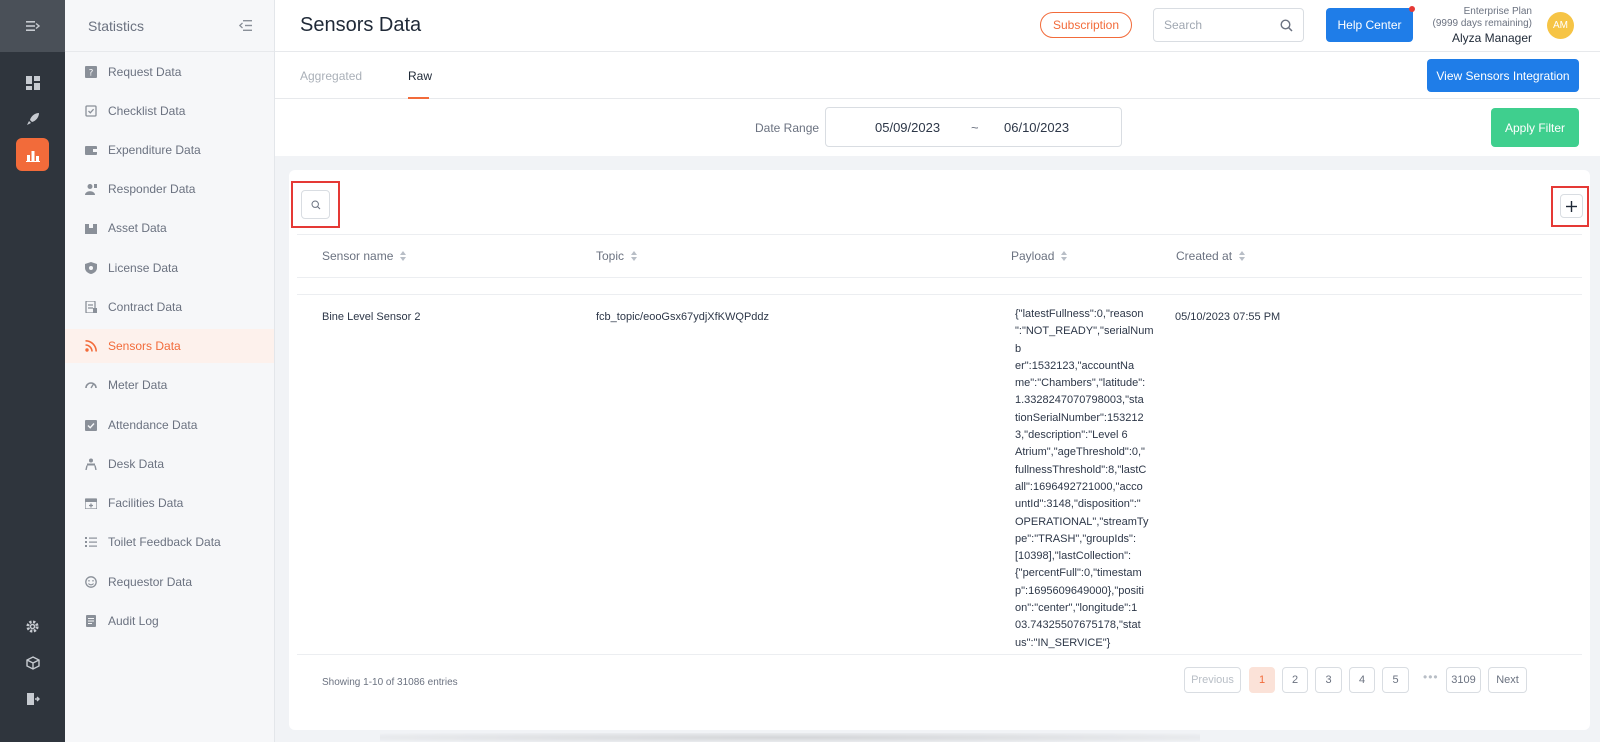  I want to click on tab-aggregated: Aggregated, so click(331, 76).